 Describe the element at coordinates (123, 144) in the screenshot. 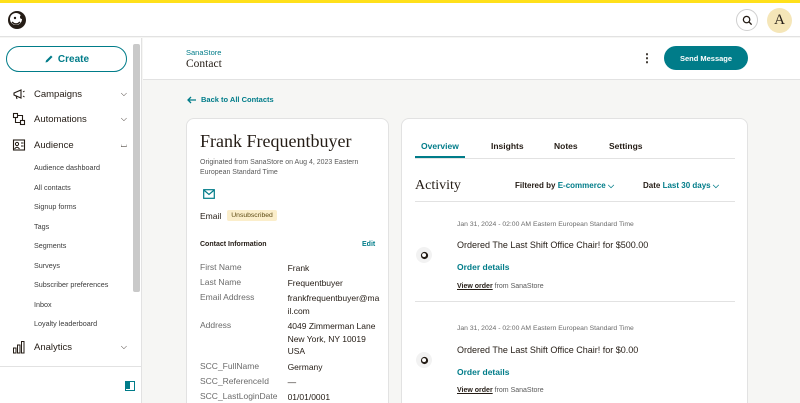

I see `chevron-up-icon: ⌴` at that location.